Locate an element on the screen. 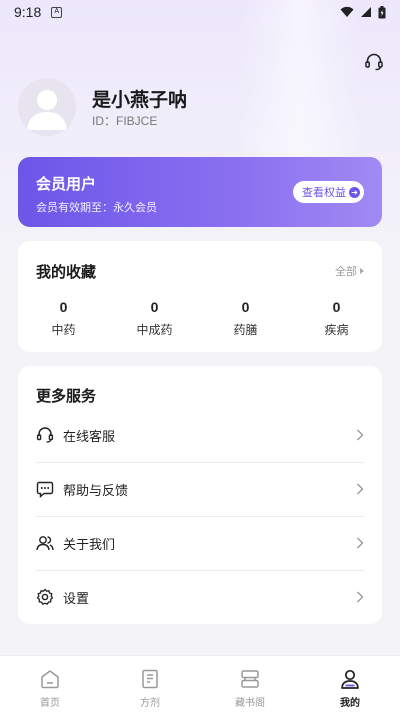  home-icon is located at coordinates (50, 679).